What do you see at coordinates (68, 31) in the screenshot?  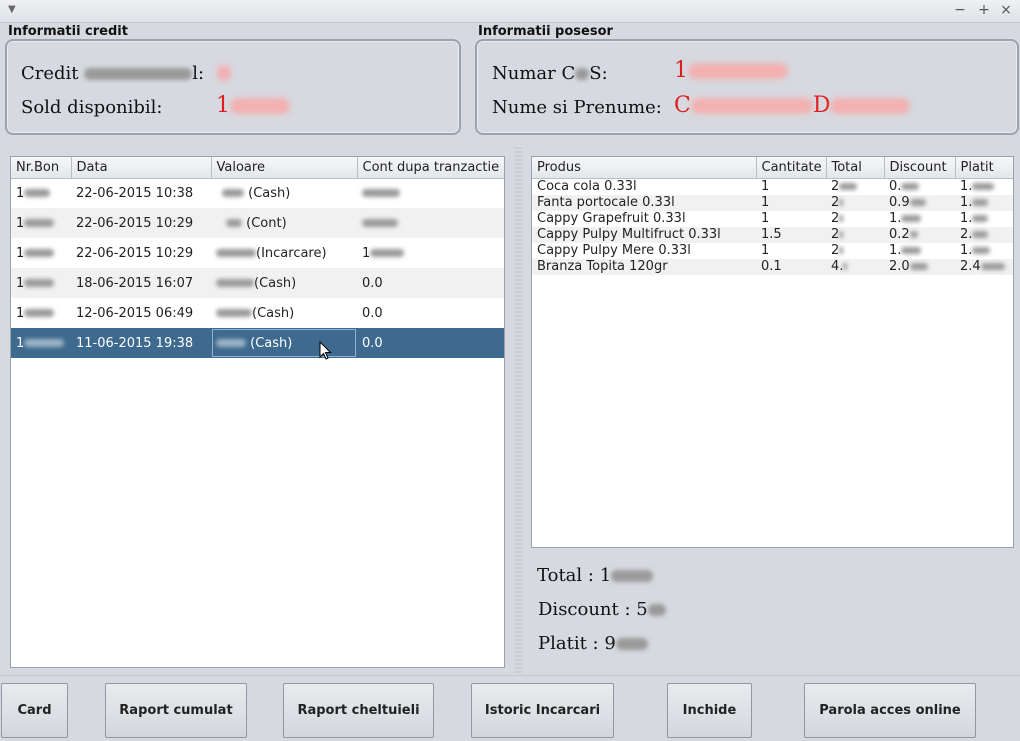 I see `credit-section-title: Informatii credit` at bounding box center [68, 31].